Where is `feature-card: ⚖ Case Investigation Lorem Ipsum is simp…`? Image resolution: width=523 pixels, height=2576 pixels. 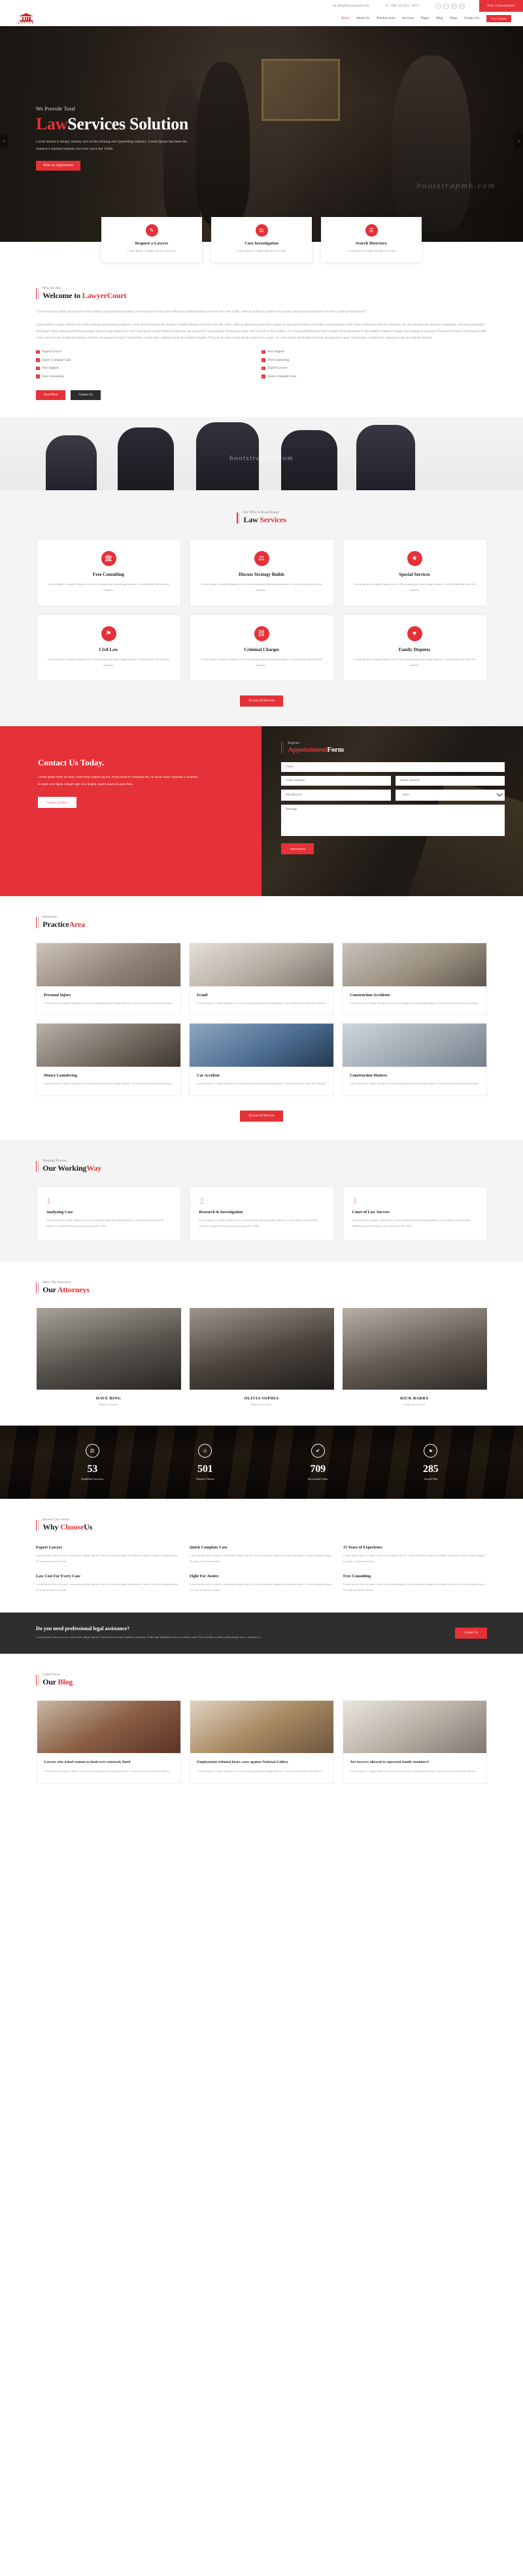
feature-card: ⚖ Case Investigation Lorem Ipsum is simp… is located at coordinates (261, 240).